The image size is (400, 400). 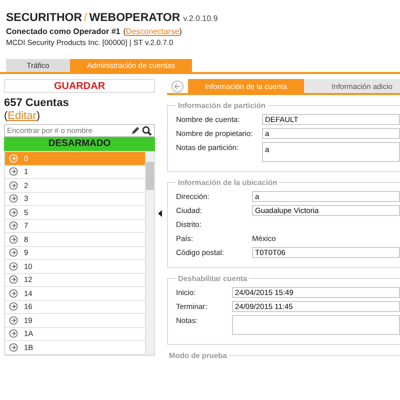 I want to click on status-bar: DESARMADO, so click(x=79, y=144).